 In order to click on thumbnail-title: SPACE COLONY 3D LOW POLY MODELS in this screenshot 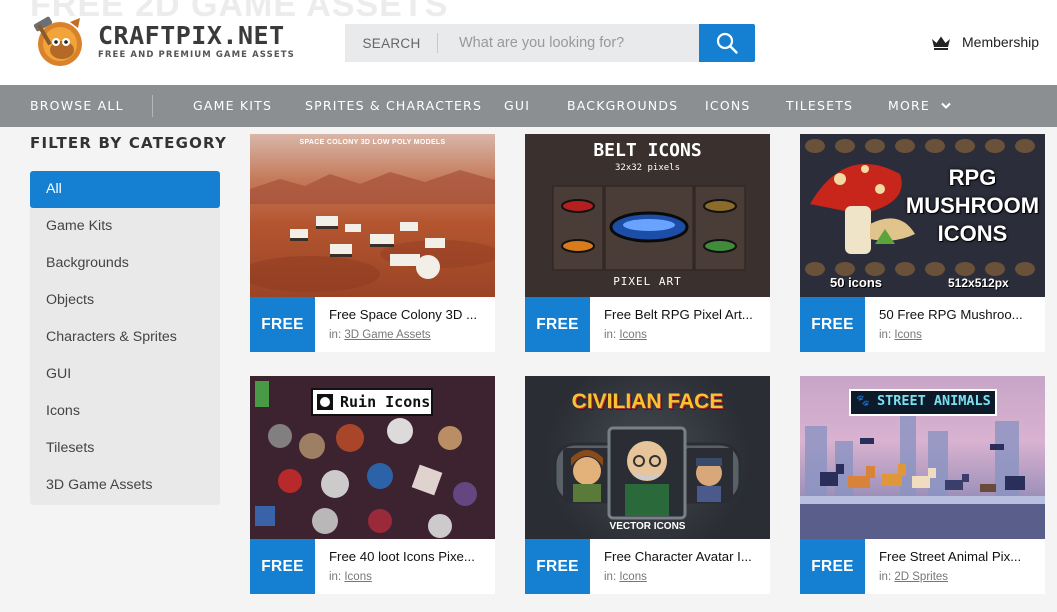, I will do `click(372, 142)`.